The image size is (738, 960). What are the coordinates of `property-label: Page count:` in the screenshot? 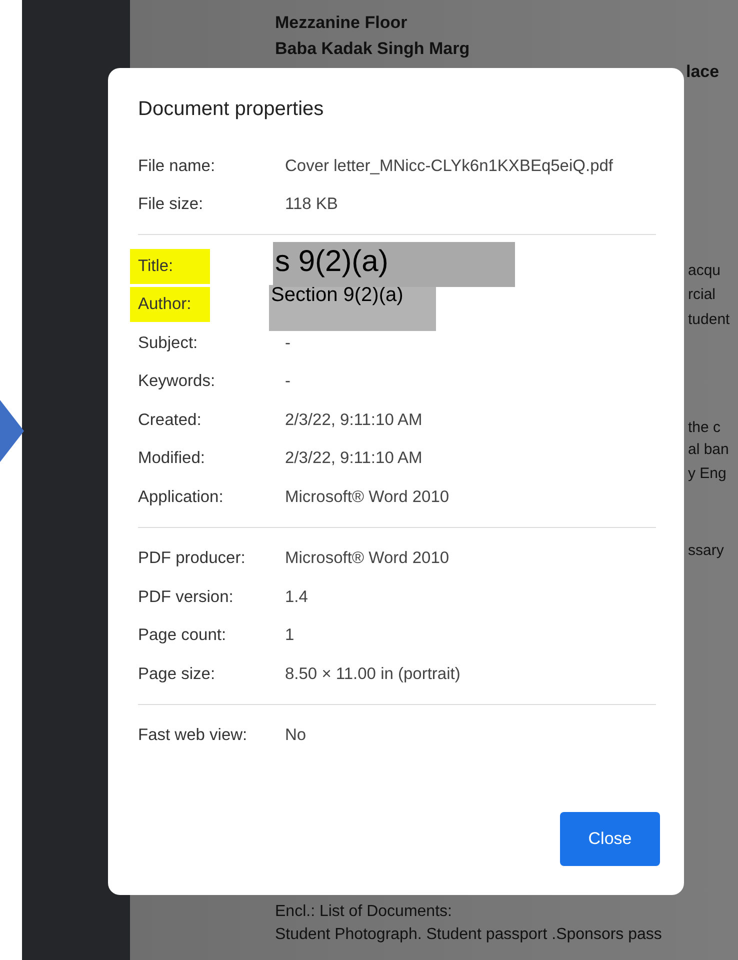 It's located at (183, 636).